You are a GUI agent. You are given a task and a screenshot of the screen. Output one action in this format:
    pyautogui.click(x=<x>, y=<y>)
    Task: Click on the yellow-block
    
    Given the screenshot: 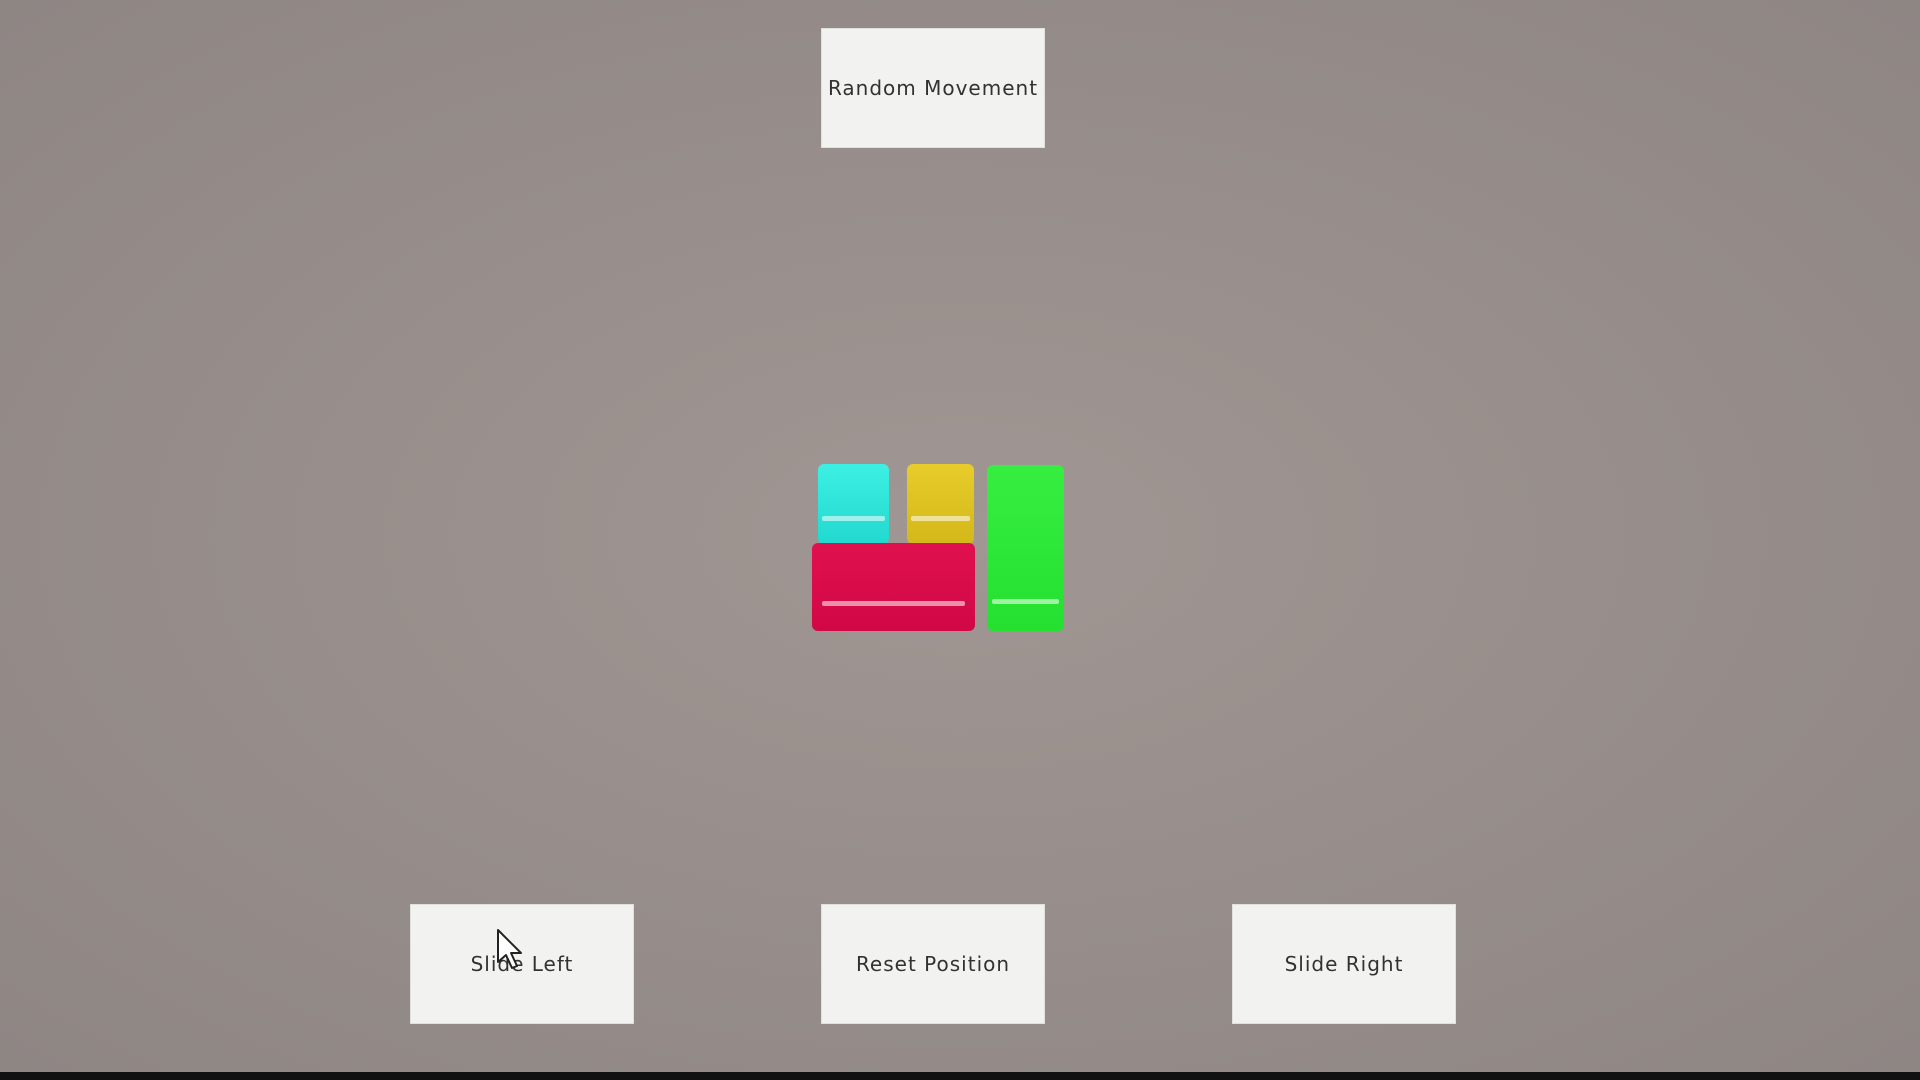 What is the action you would take?
    pyautogui.click(x=940, y=504)
    